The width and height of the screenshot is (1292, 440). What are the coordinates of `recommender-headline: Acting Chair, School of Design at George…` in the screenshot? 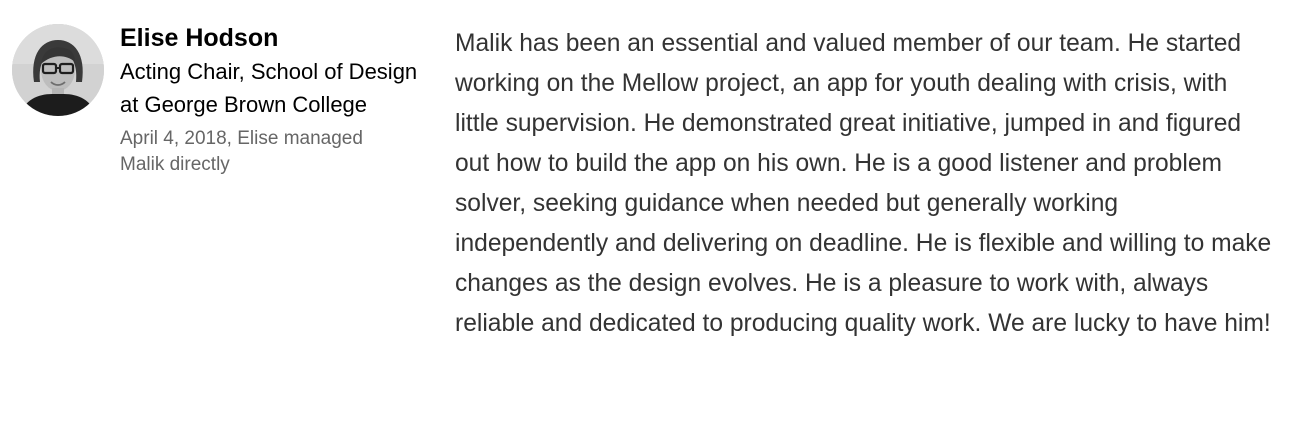 It's located at (269, 88).